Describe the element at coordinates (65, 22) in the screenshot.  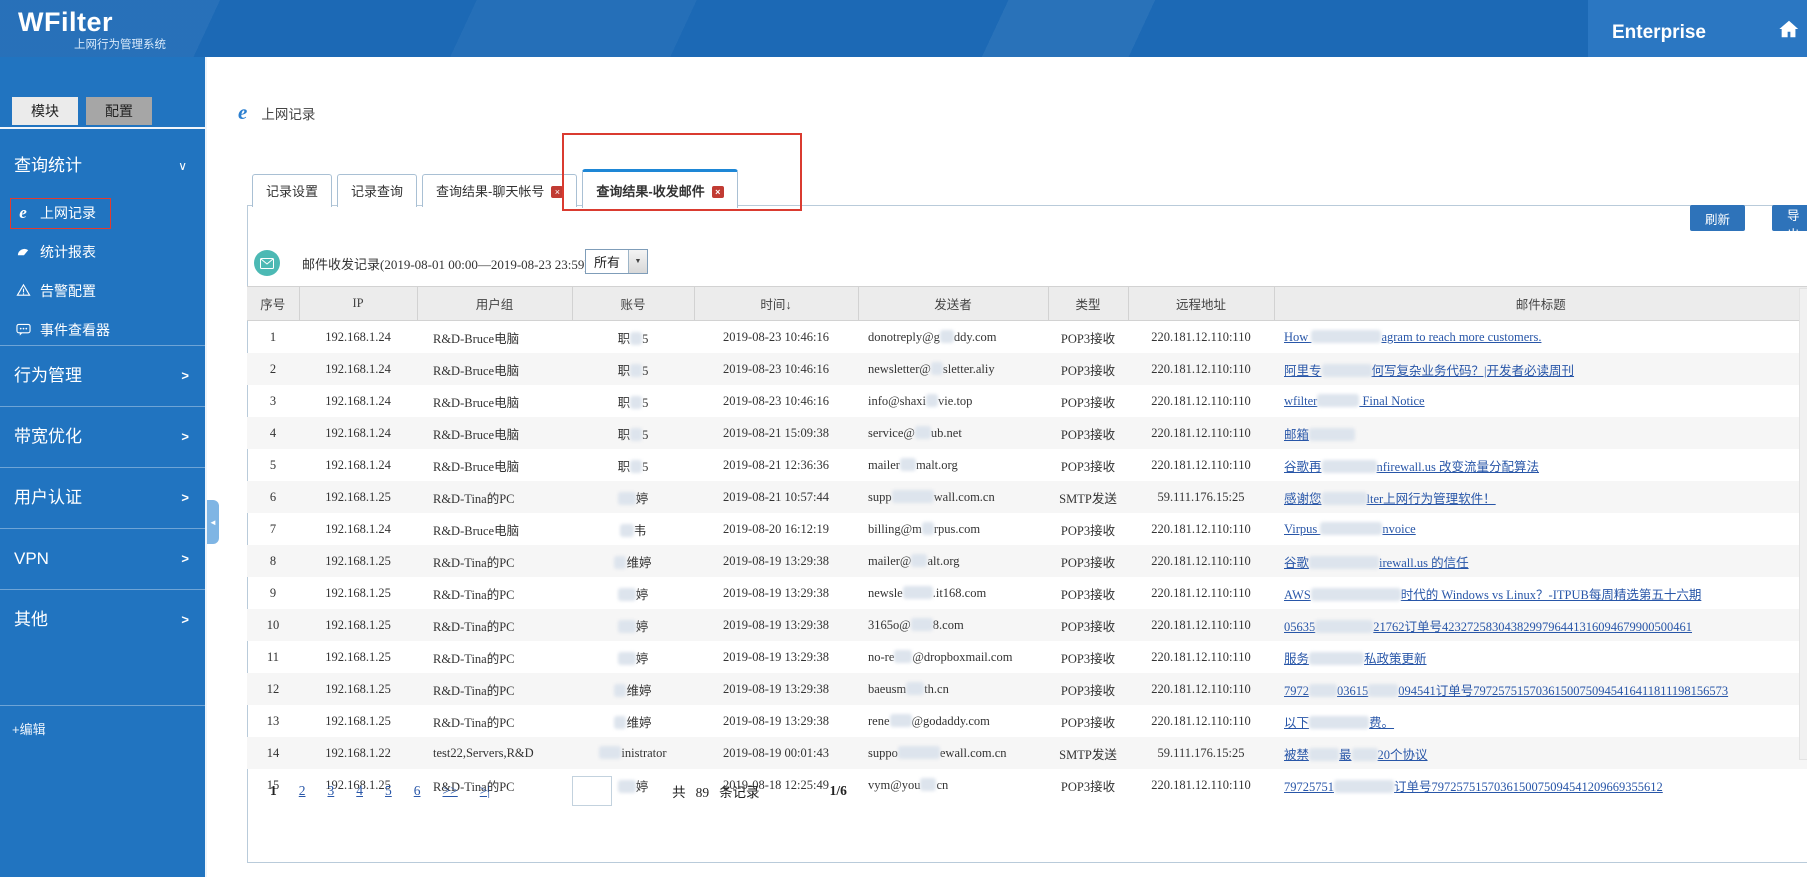
I see `app-logo: WFilter` at that location.